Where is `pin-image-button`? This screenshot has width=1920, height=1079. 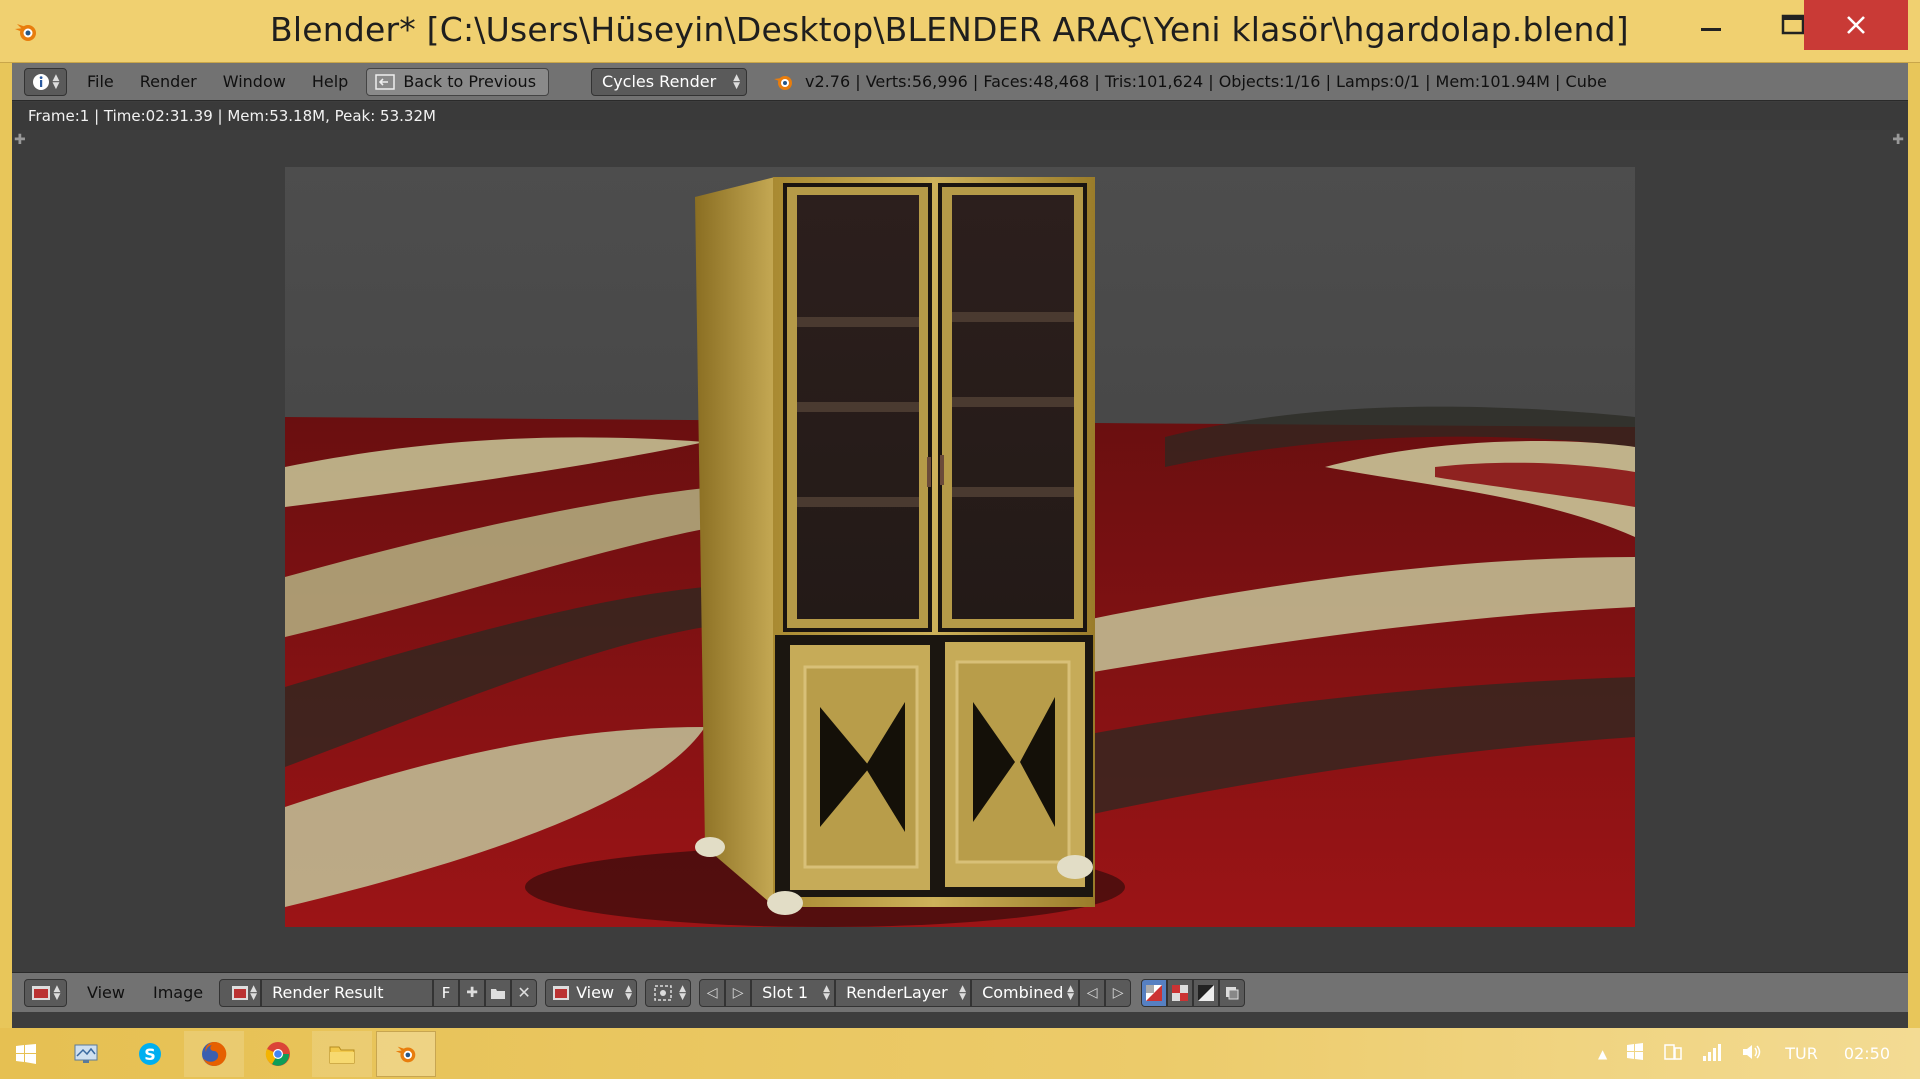
pin-image-button is located at coordinates (1232, 992).